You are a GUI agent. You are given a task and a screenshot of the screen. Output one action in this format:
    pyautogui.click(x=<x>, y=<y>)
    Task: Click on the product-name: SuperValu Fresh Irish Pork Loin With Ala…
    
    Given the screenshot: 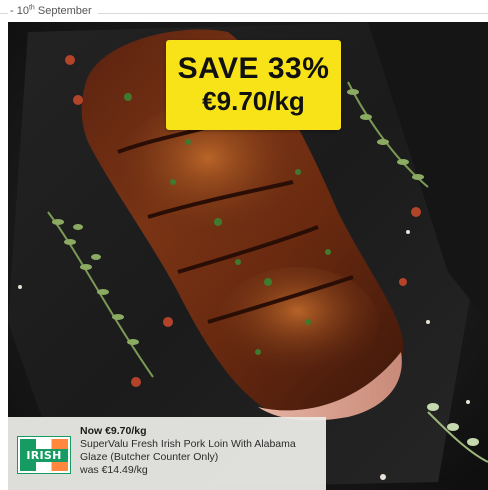 What is the action you would take?
    pyautogui.click(x=188, y=450)
    